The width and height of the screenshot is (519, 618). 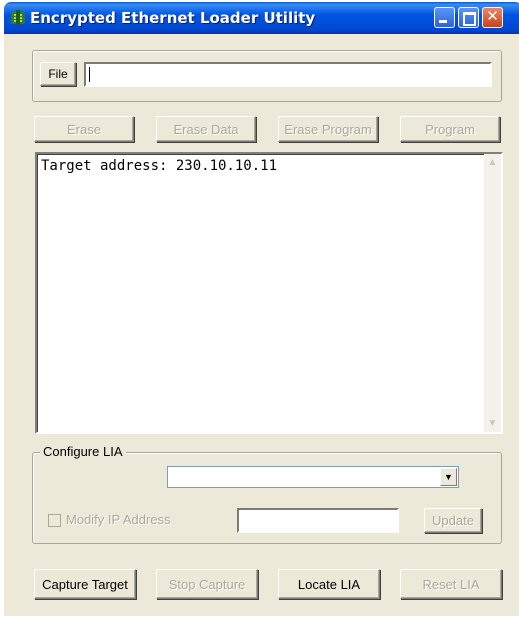 What do you see at coordinates (89, 74) in the screenshot?
I see `text-caret` at bounding box center [89, 74].